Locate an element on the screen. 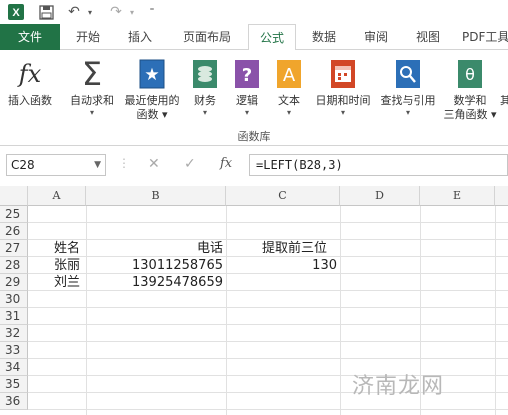 The width and height of the screenshot is (508, 415). column-header-e: E is located at coordinates (457, 196).